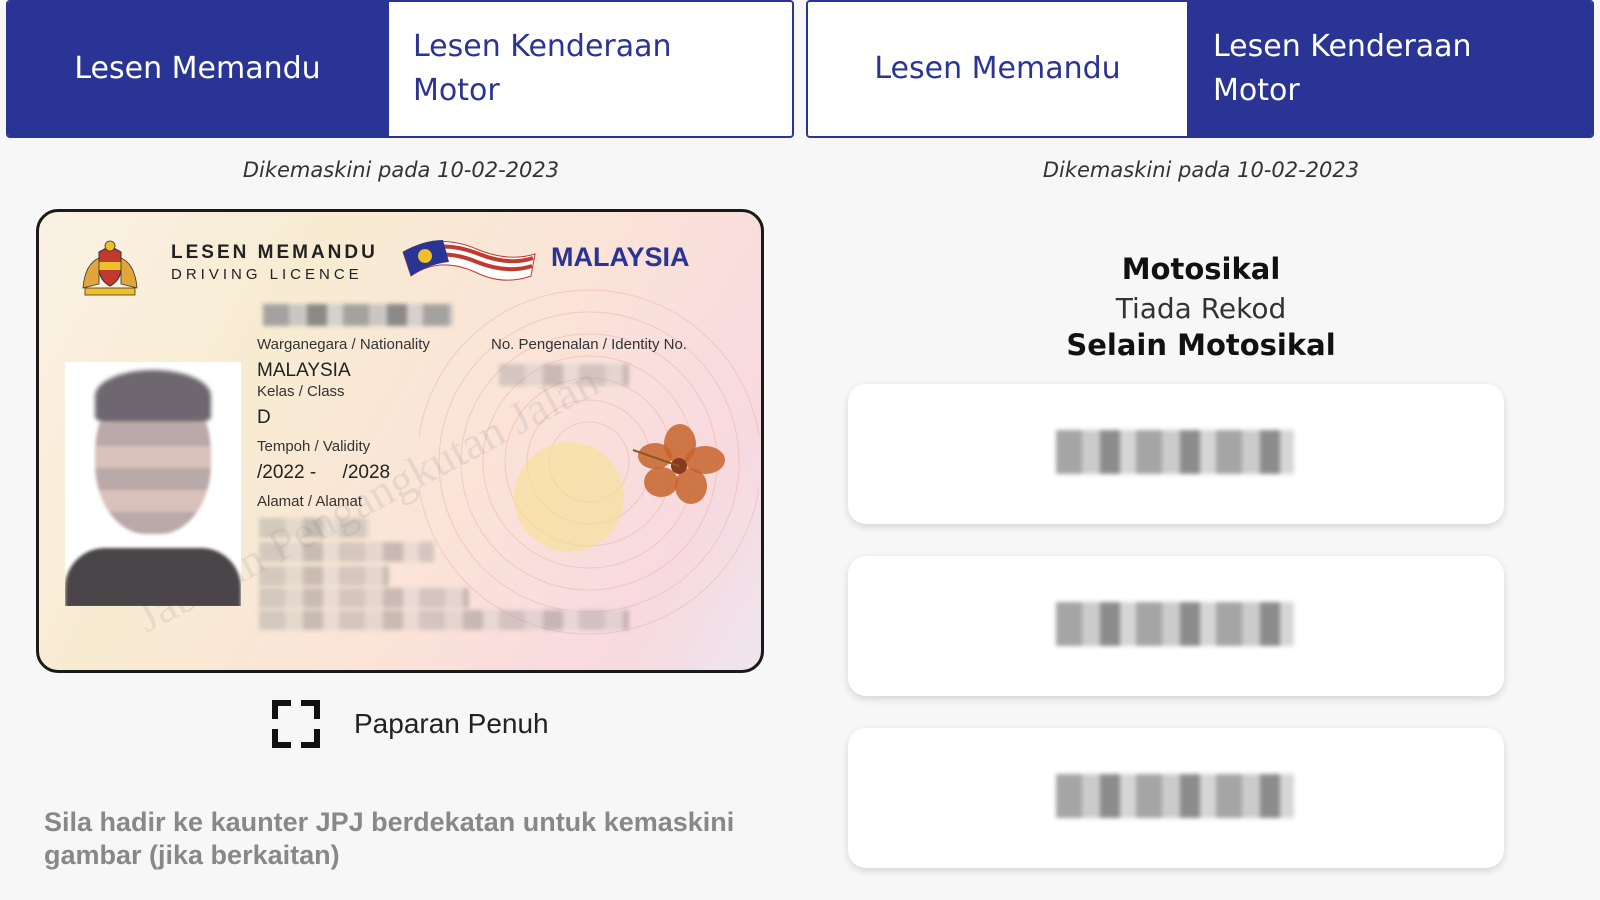 This screenshot has height=900, width=1600. What do you see at coordinates (310, 501) in the screenshot?
I see `address-label: Alamat / Alamat` at bounding box center [310, 501].